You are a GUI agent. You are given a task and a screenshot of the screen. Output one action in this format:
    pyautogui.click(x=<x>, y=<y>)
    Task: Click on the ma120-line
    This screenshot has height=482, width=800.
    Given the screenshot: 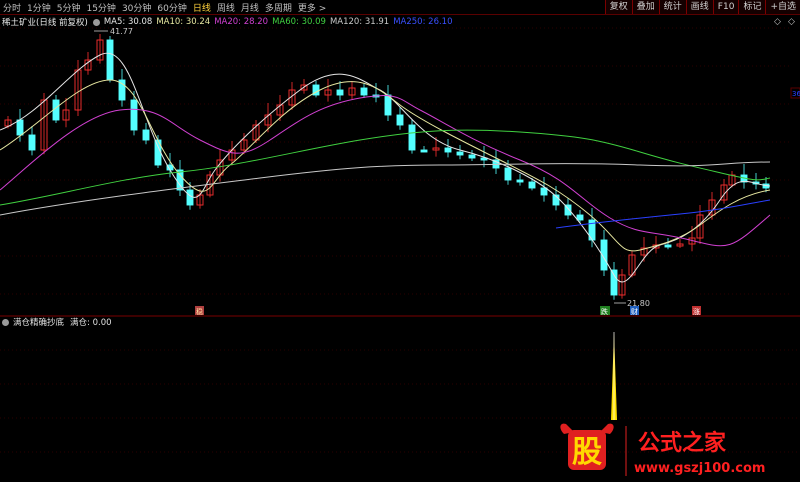 What is the action you would take?
    pyautogui.click(x=385, y=188)
    